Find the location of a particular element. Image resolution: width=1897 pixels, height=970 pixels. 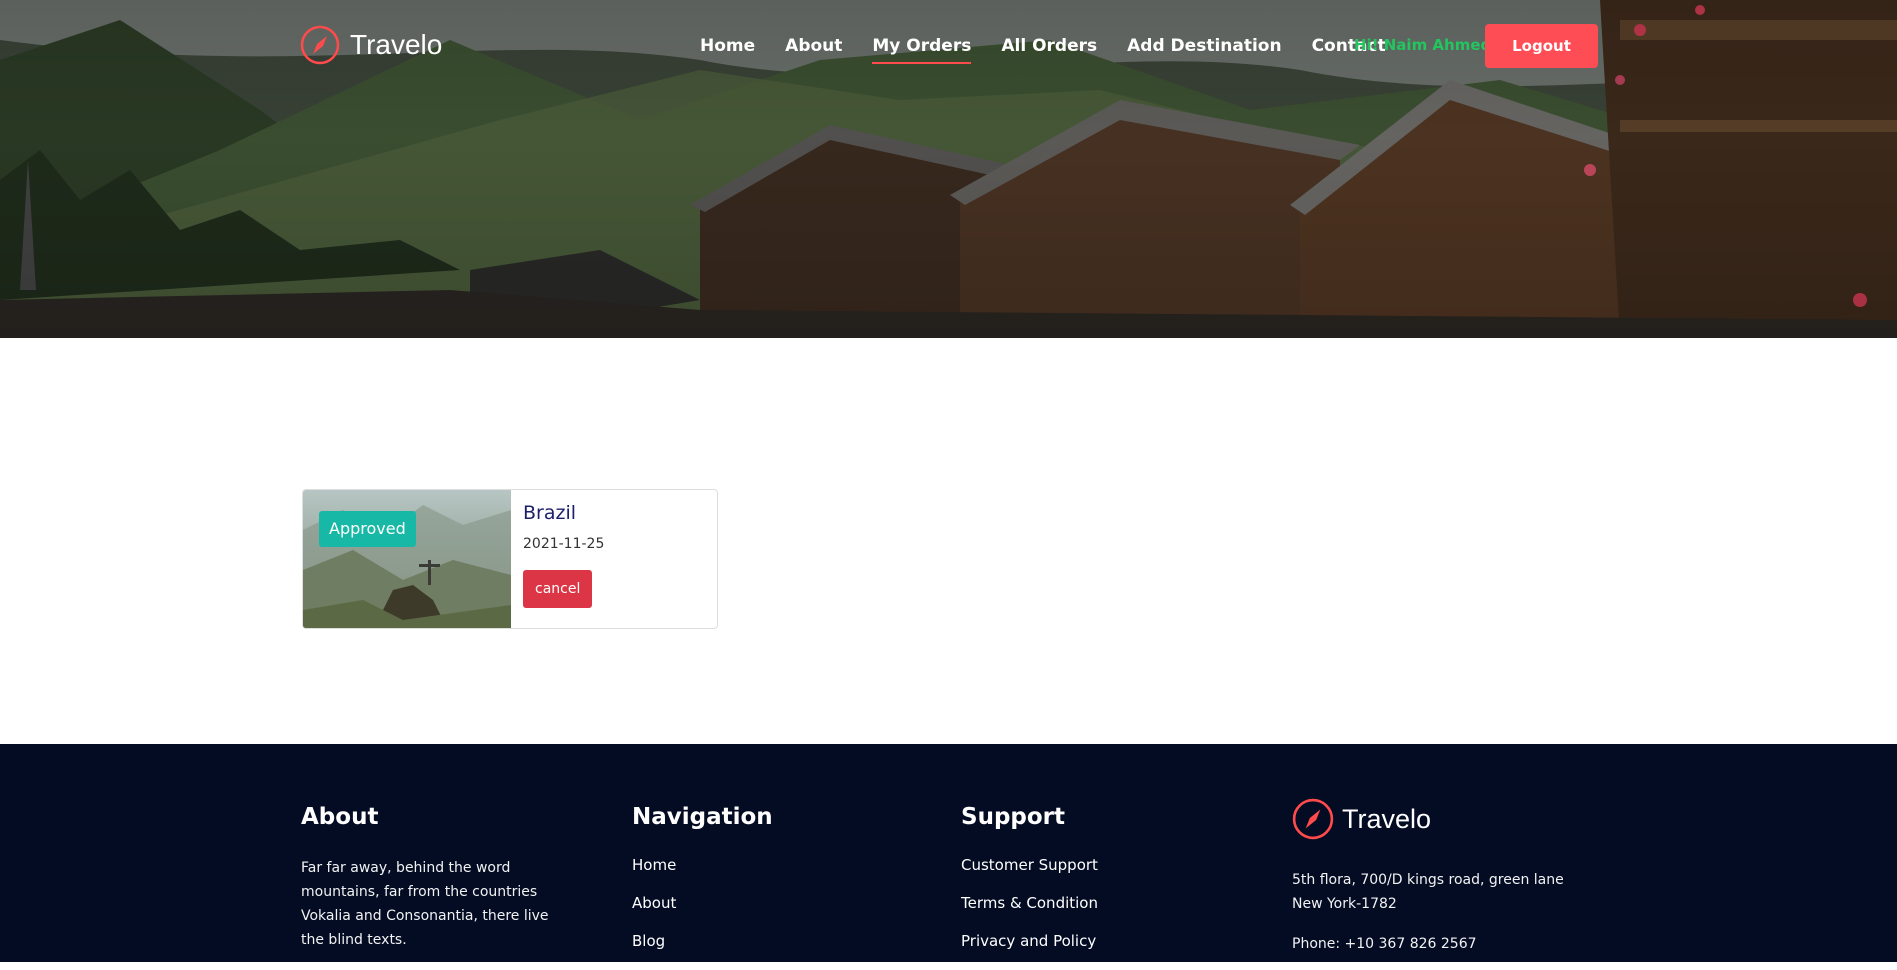

nav-item-add-destination: Add Destination is located at coordinates (1204, 46).